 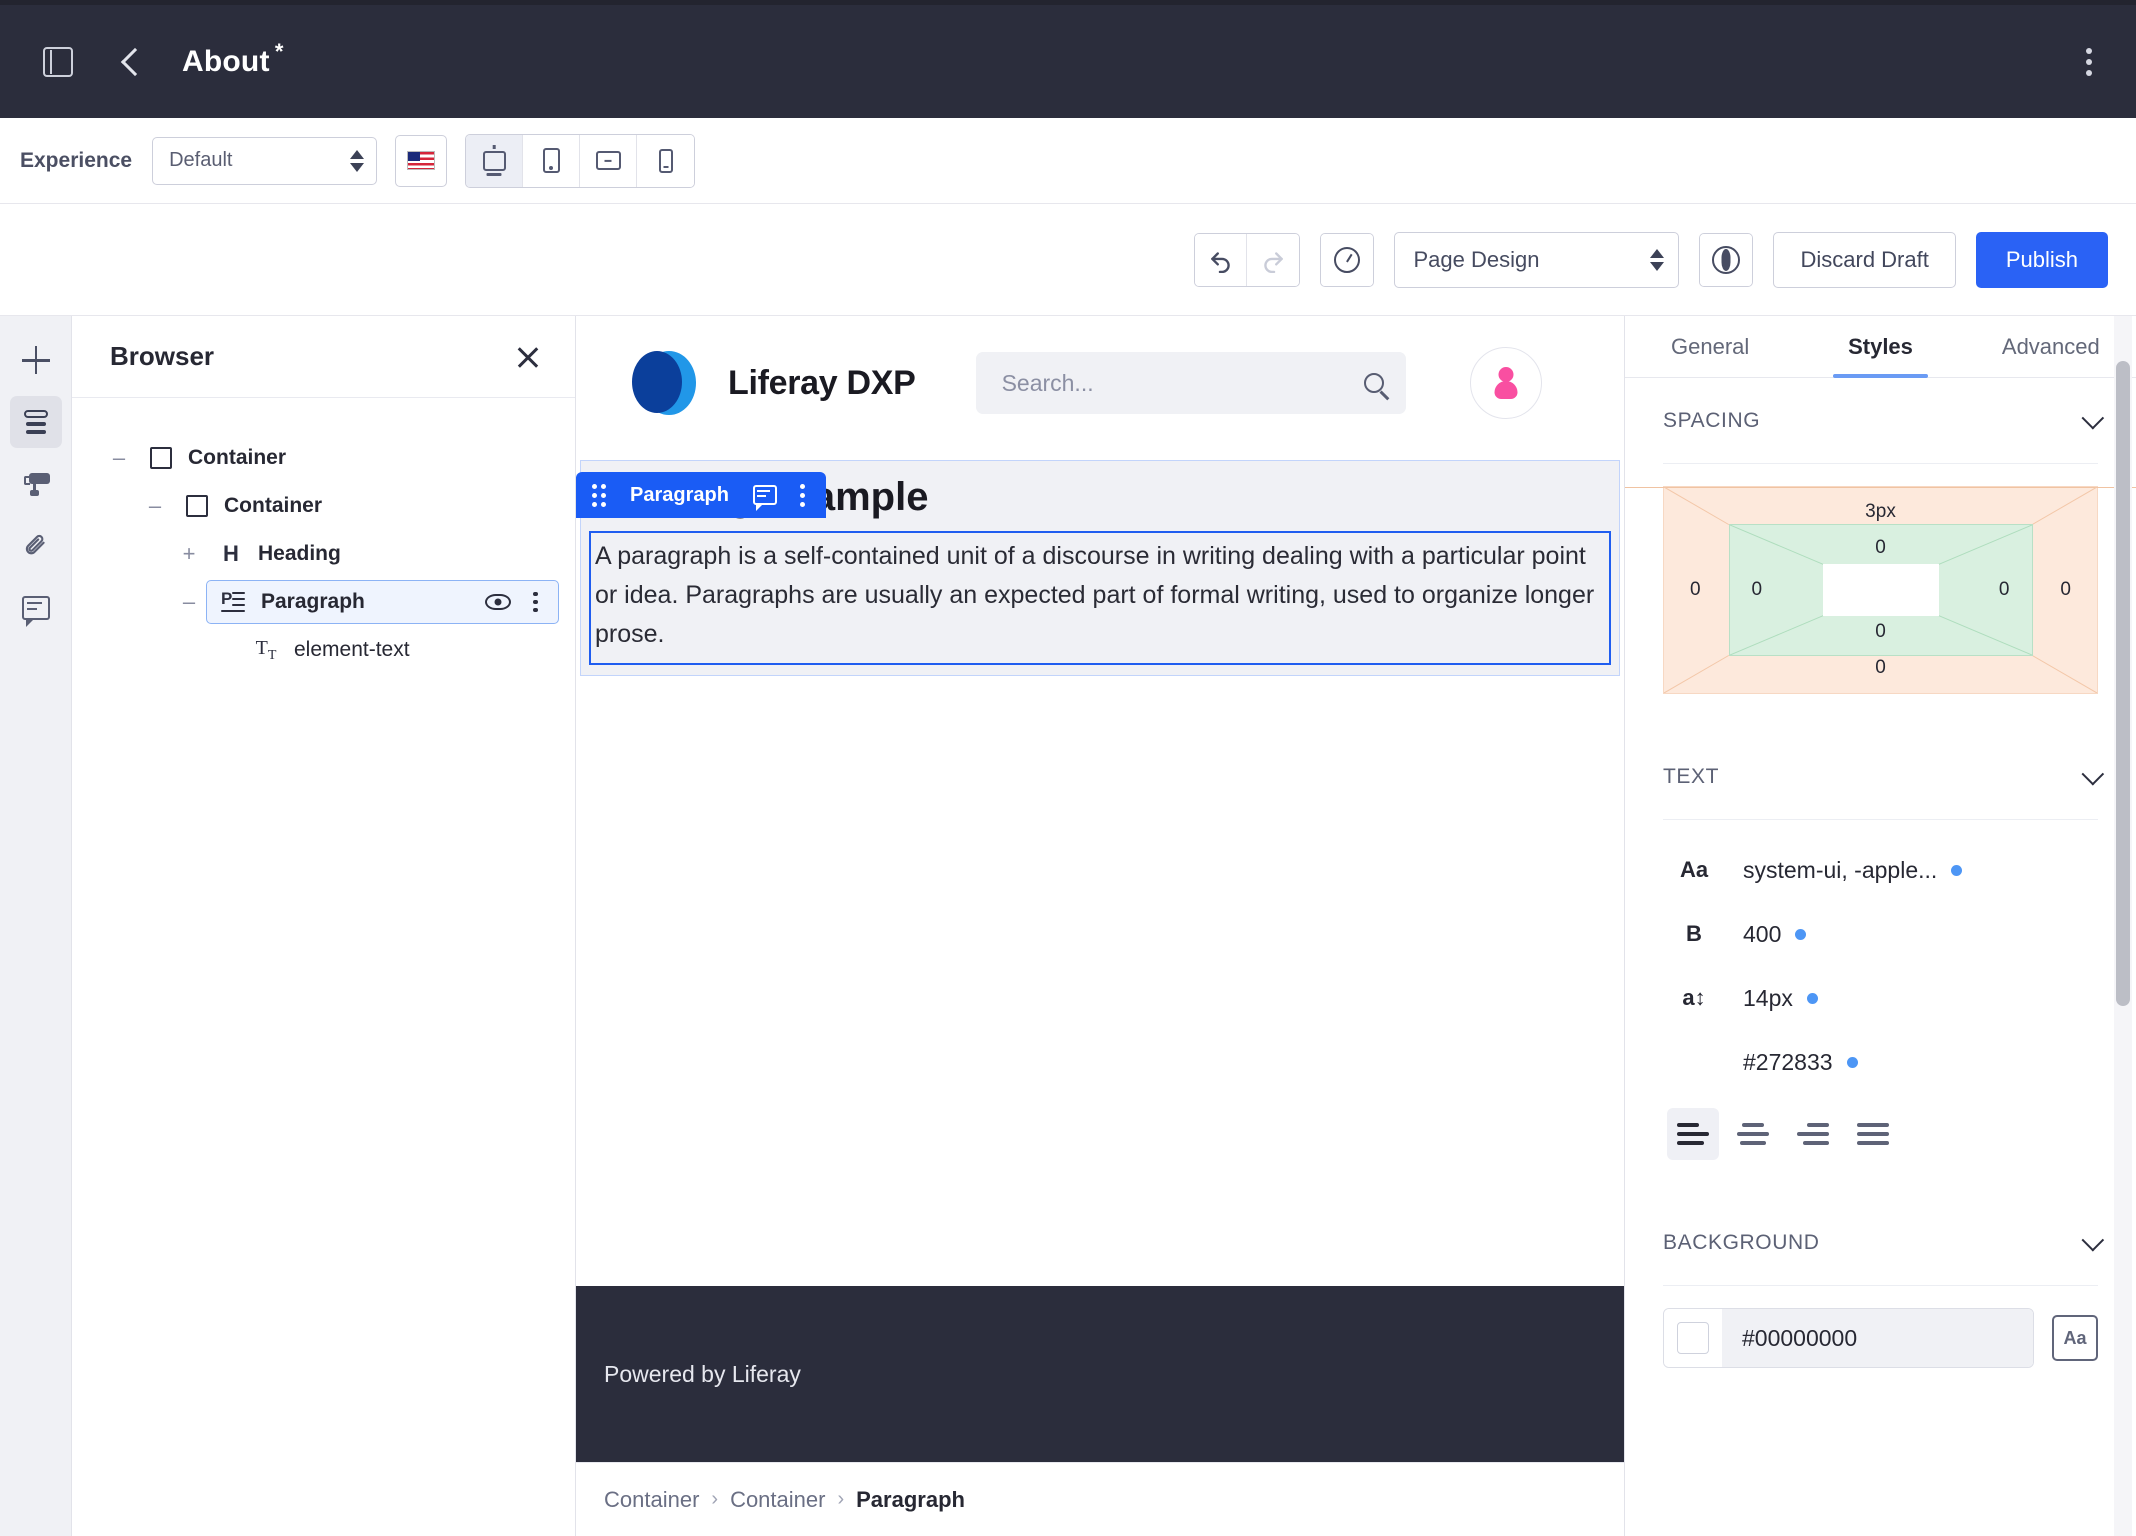 What do you see at coordinates (1100, 1499) in the screenshot?
I see `breadcrumb: Container › Container › Paragraph` at bounding box center [1100, 1499].